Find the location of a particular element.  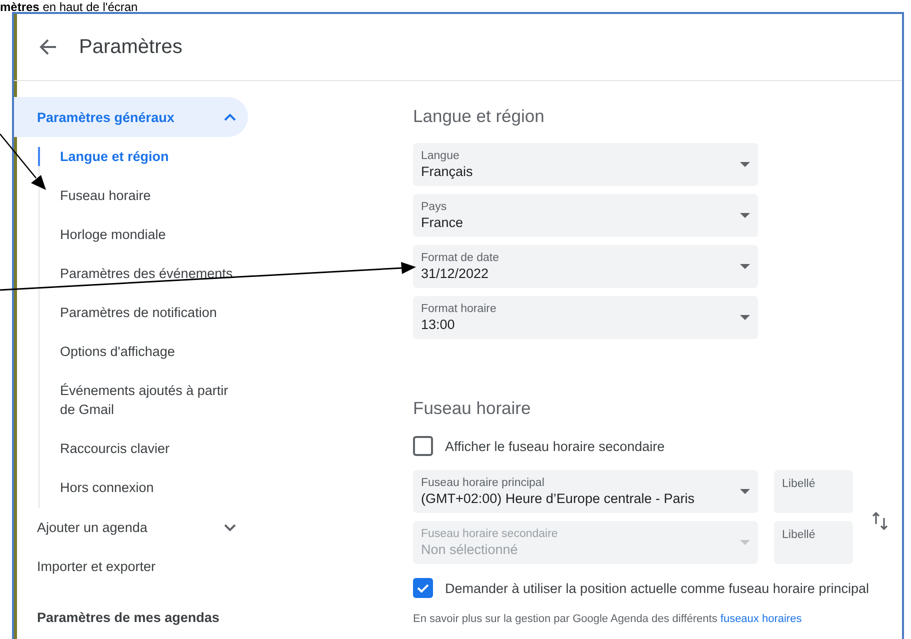

caption-text: mètres en haut de l'écran is located at coordinates (69, 6).